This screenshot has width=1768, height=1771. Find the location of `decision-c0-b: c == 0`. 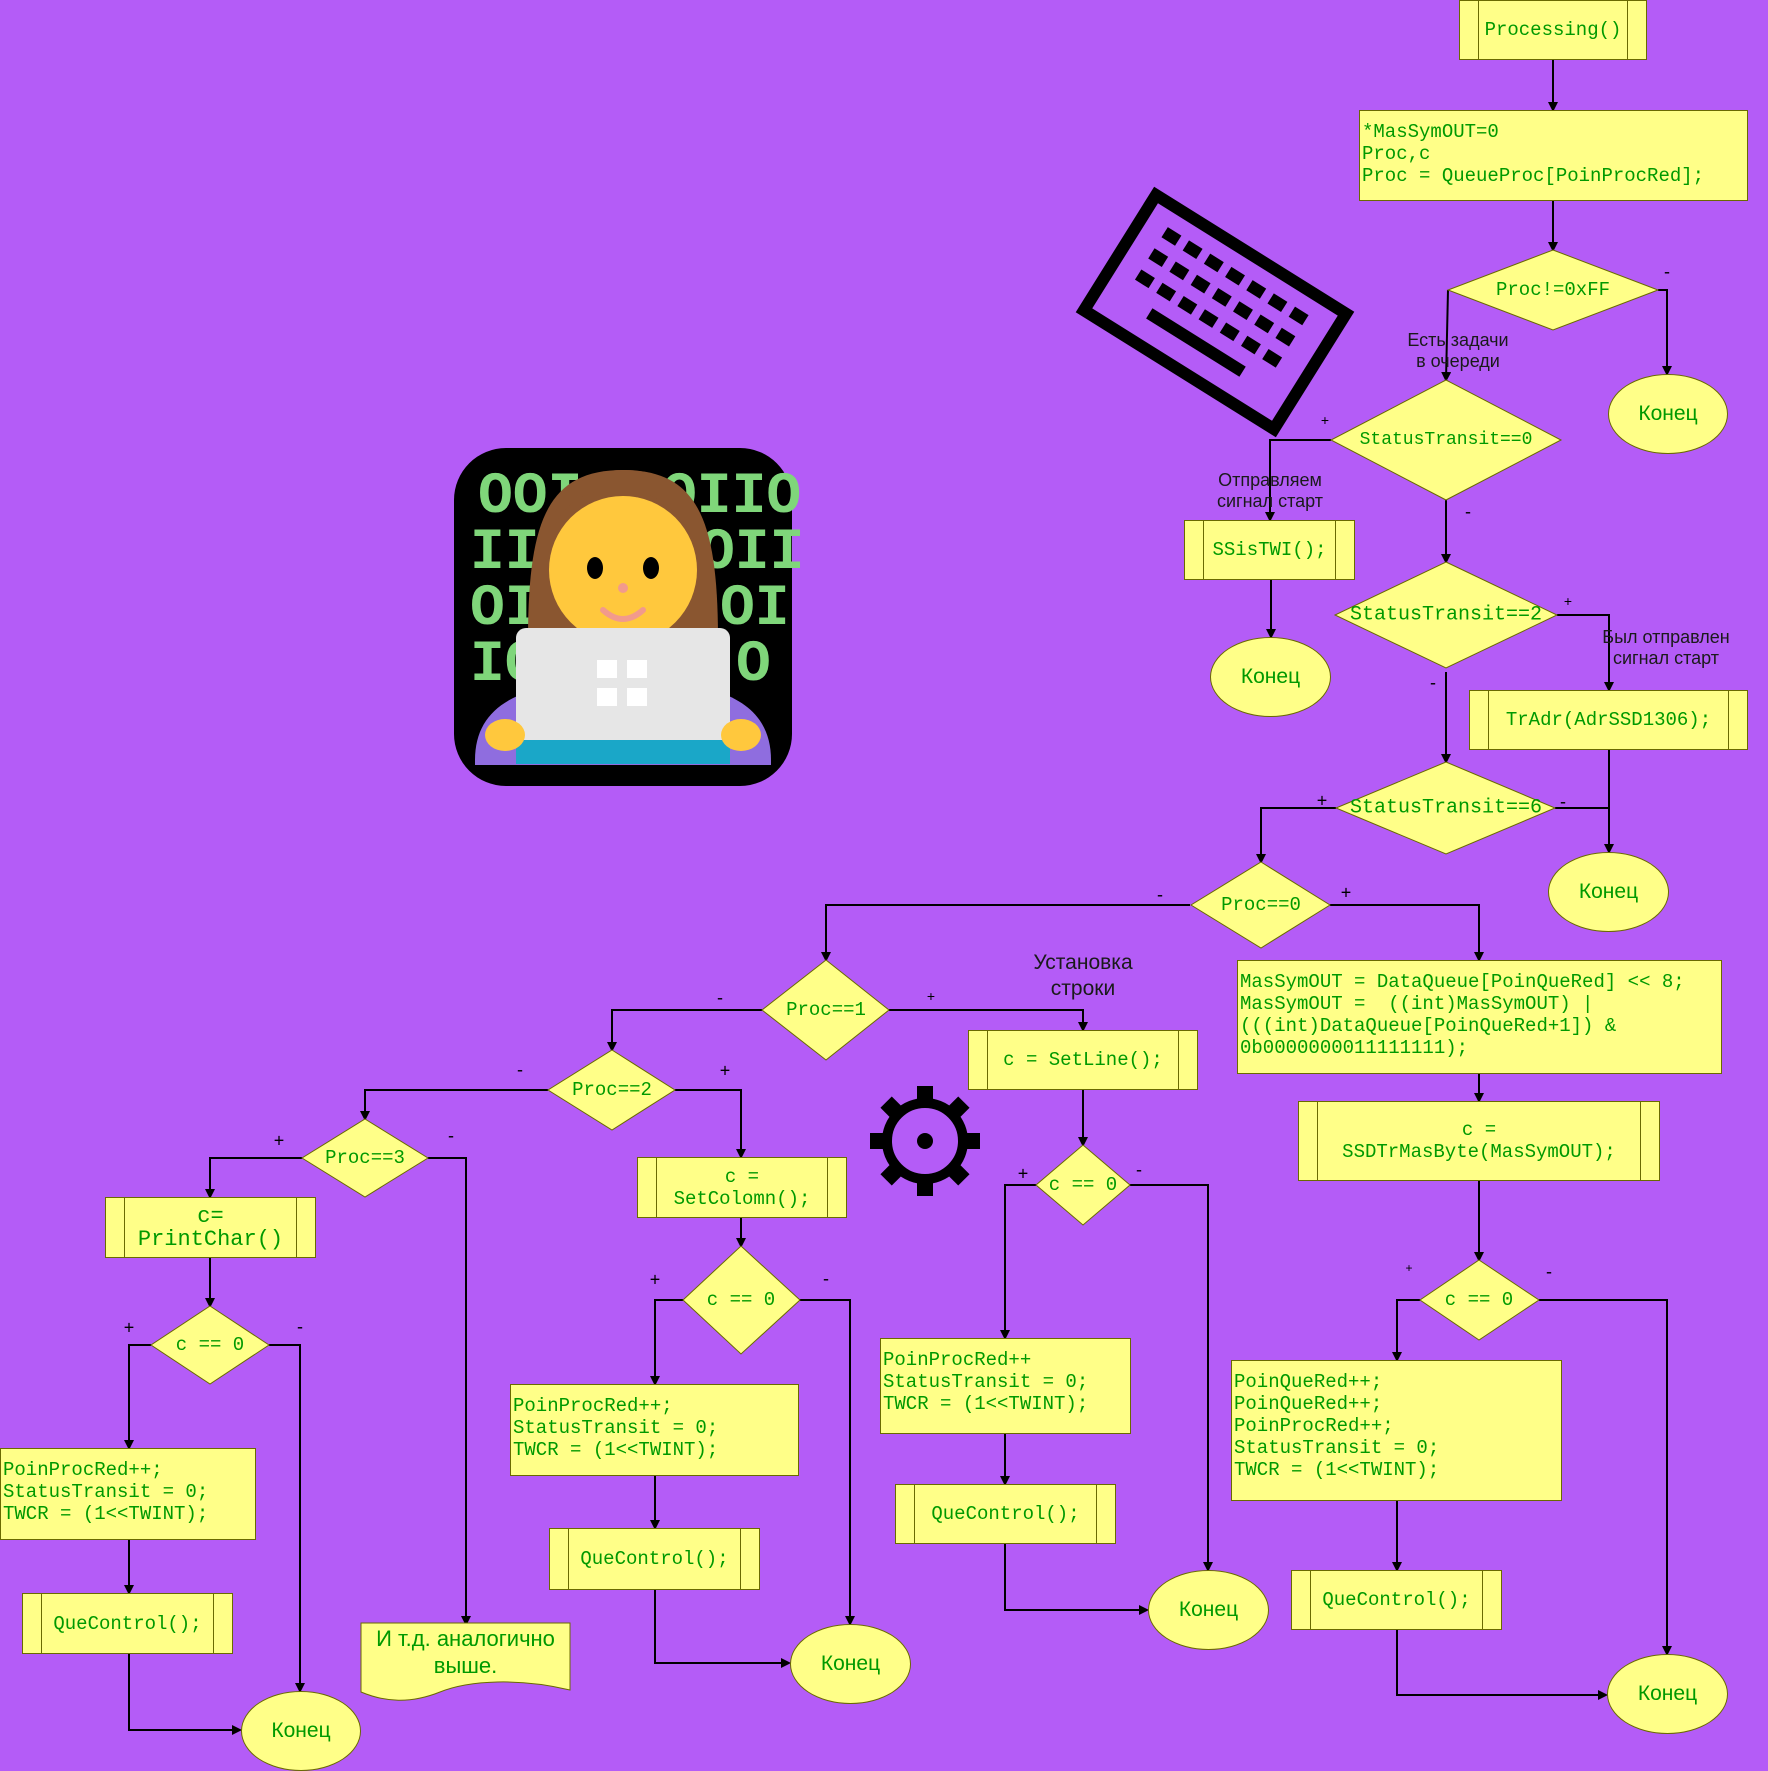

decision-c0-b: c == 0 is located at coordinates (1083, 1185).